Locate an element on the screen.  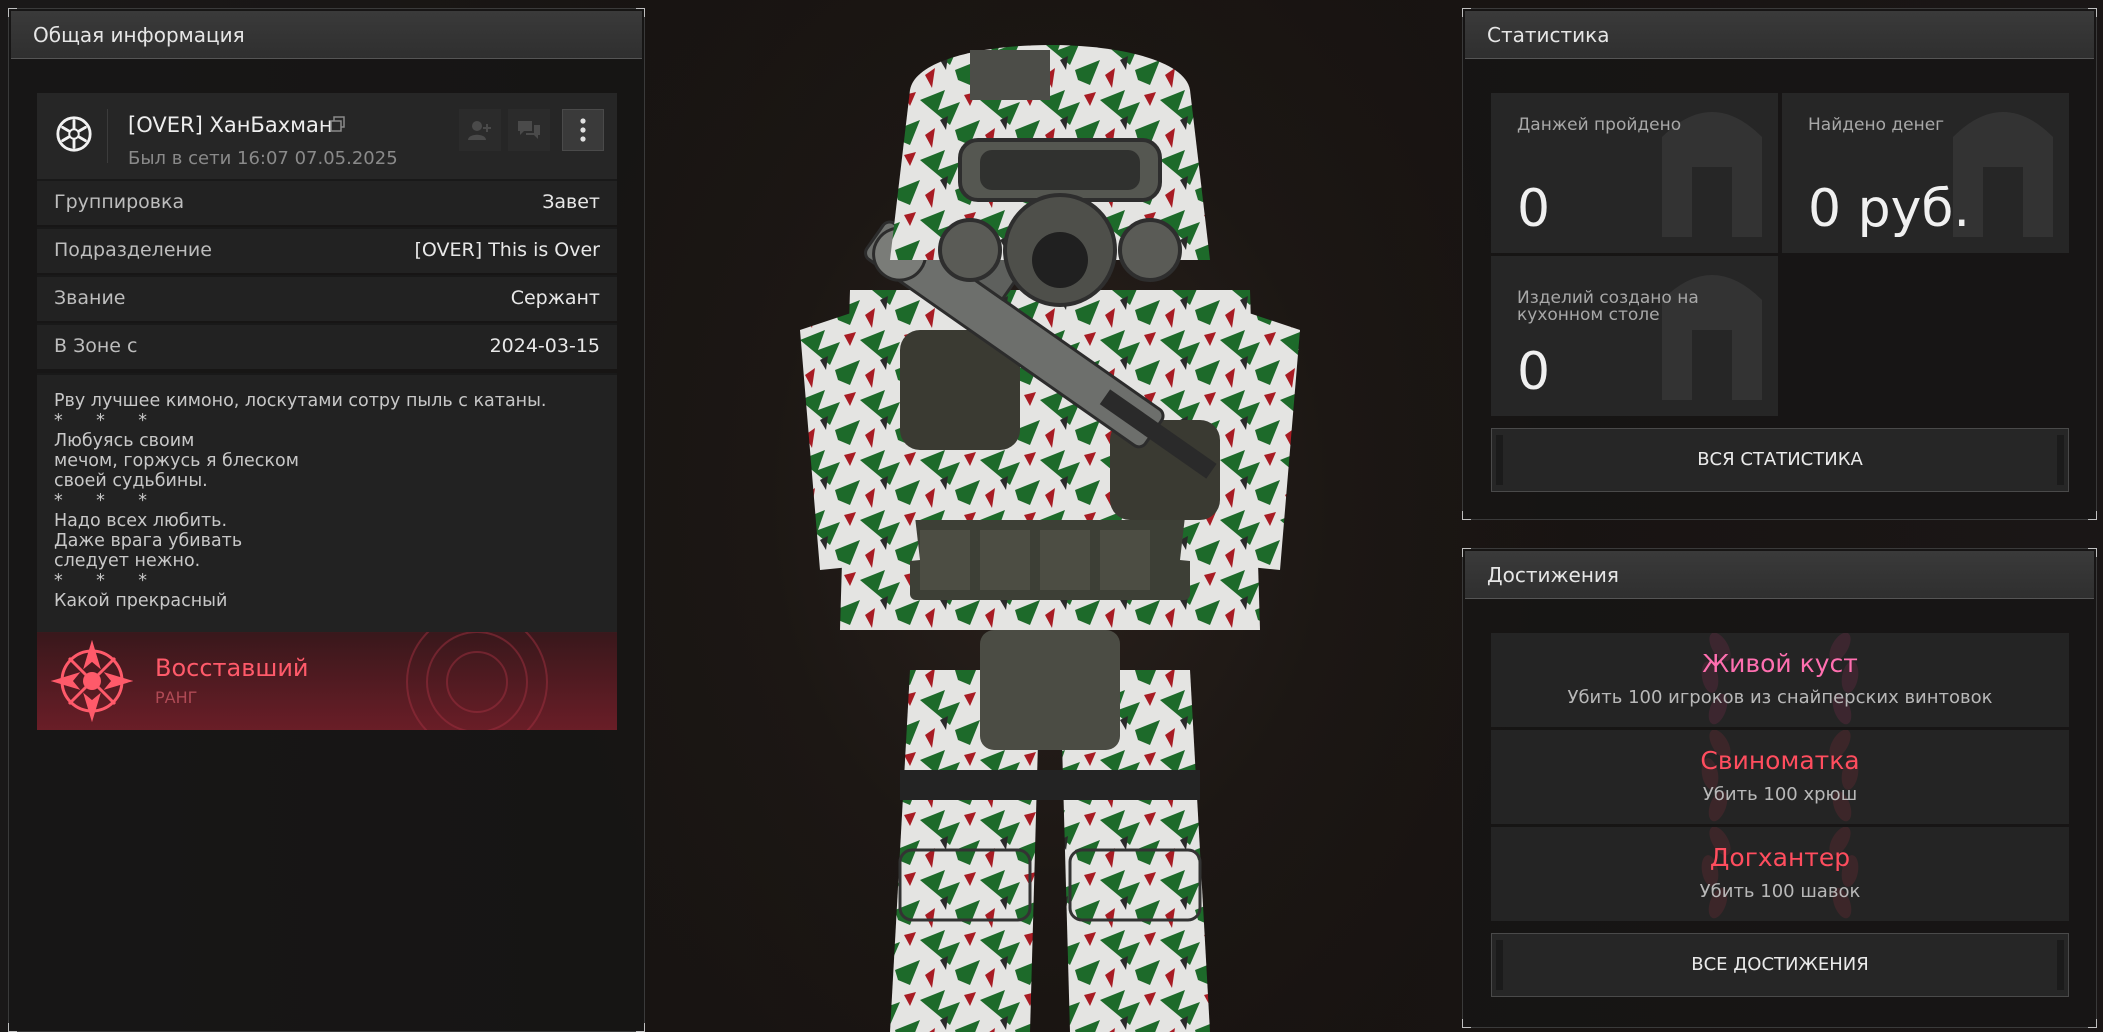
chat-icon is located at coordinates (529, 130).